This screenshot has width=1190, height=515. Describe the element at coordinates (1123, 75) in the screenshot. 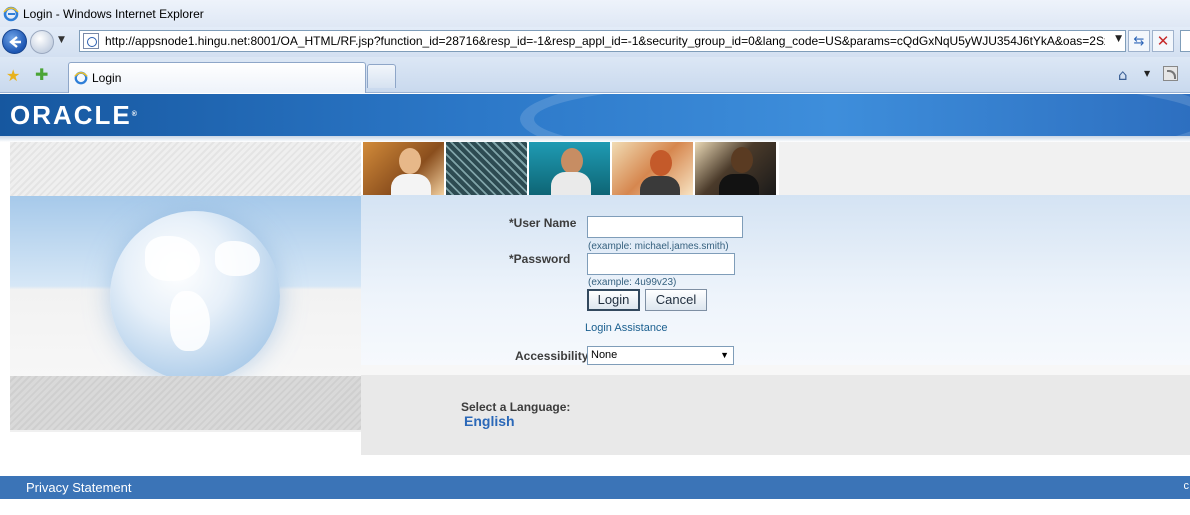

I see `home-icon: ⌂` at that location.